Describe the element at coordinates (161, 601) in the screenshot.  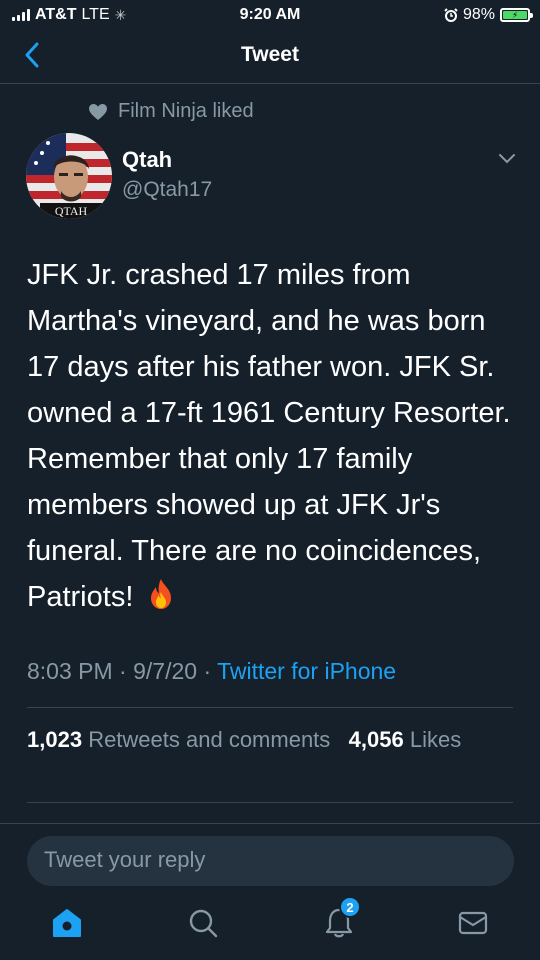
I see `fire-emoji` at that location.